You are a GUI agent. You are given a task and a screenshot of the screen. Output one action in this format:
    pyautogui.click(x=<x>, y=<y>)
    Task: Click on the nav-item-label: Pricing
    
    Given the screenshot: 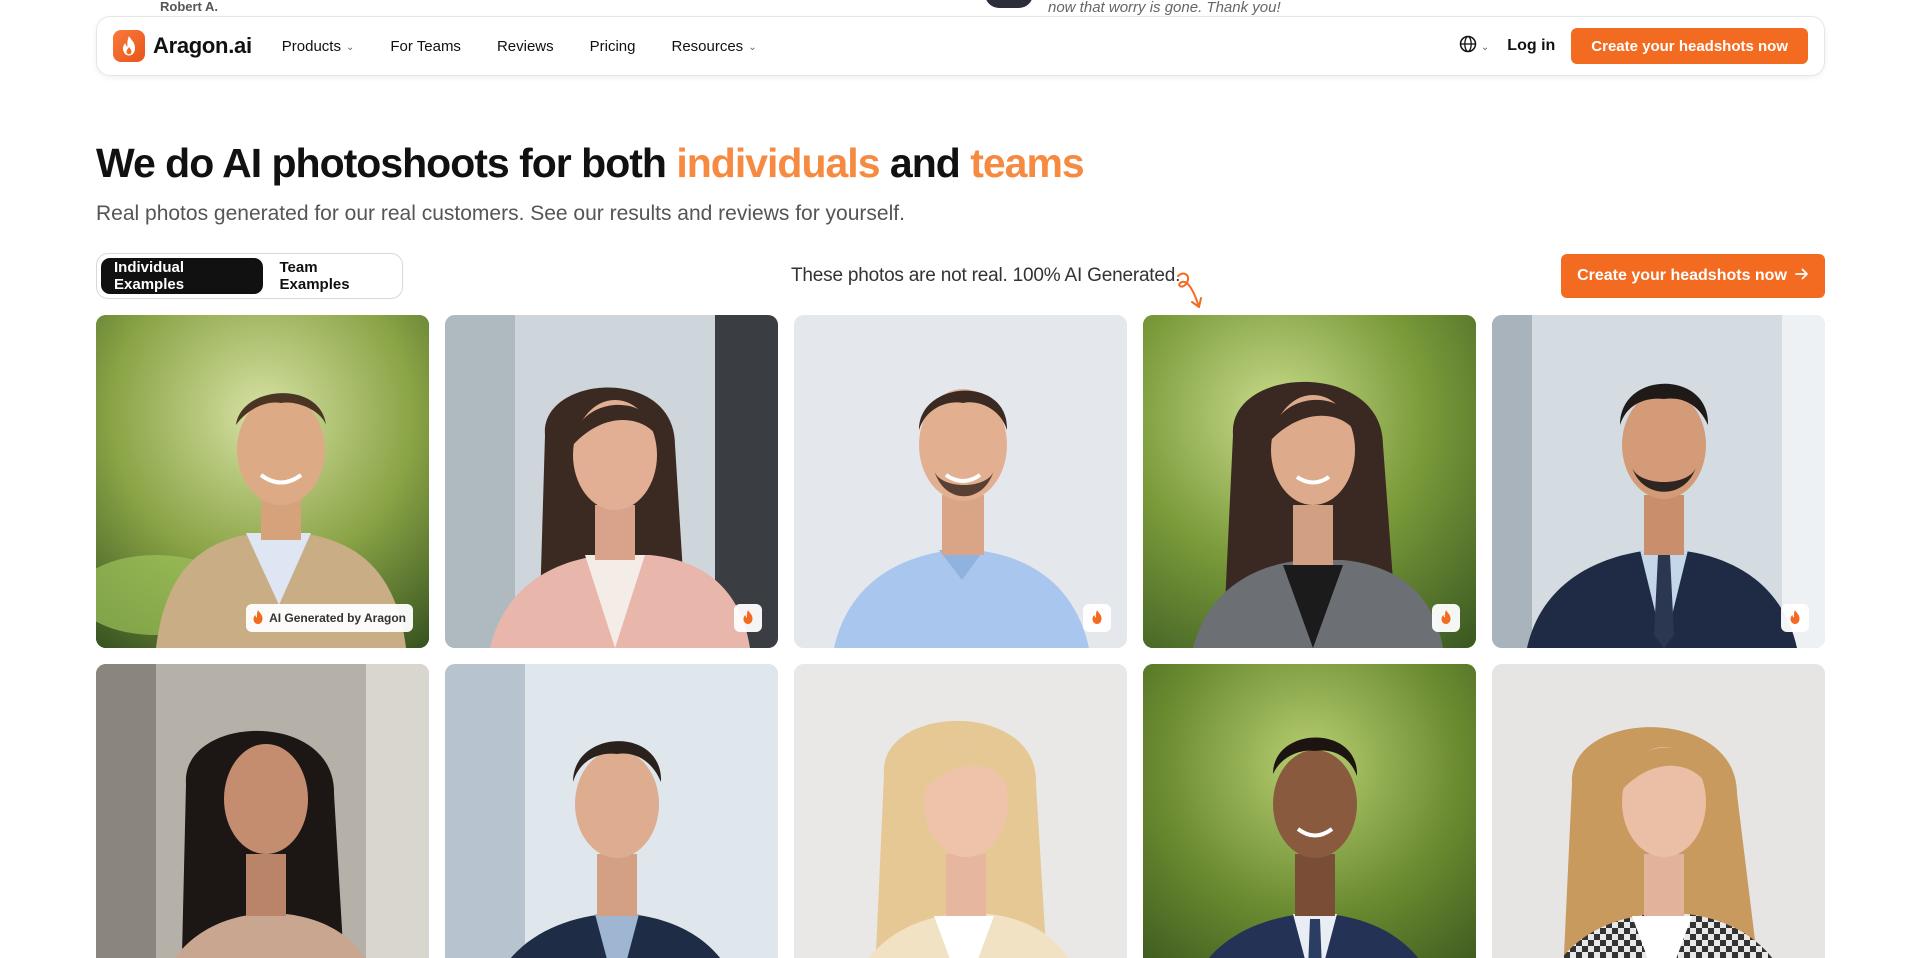 What is the action you would take?
    pyautogui.click(x=612, y=46)
    